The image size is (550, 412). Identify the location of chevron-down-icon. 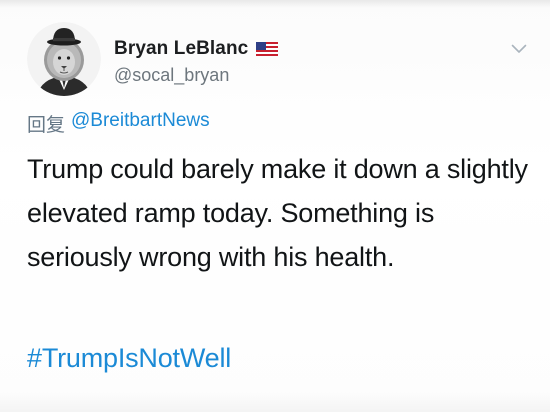
(519, 48).